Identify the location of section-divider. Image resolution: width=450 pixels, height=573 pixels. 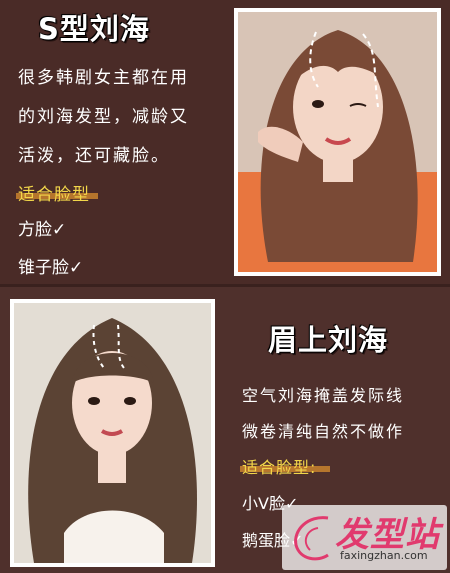
(225, 285).